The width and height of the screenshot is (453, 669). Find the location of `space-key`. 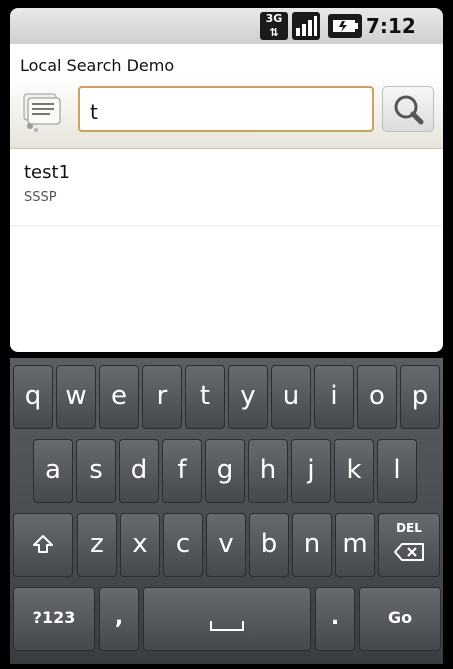

space-key is located at coordinates (227, 619).